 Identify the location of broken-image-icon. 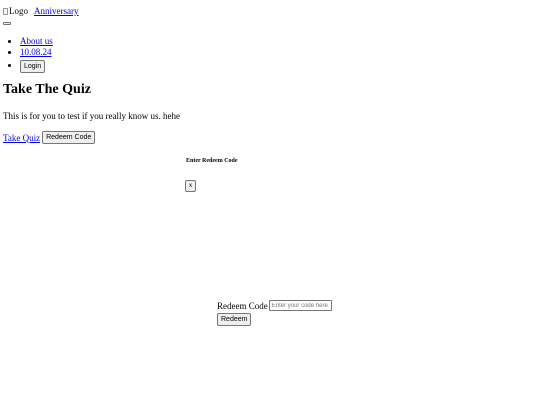
(5, 11).